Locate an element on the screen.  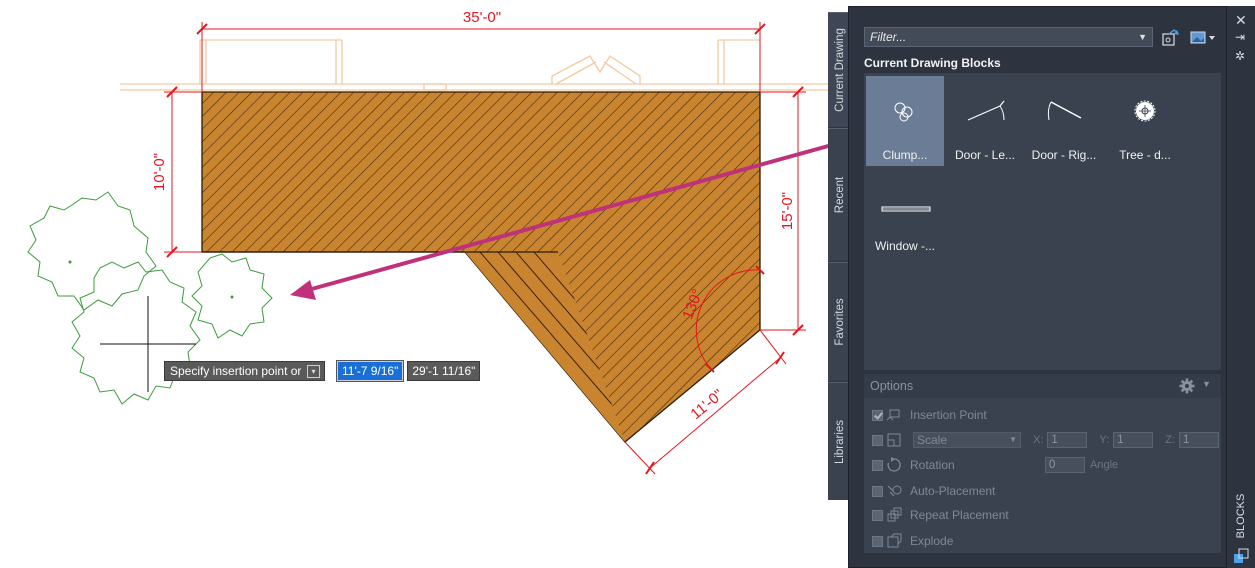
option-repeat-placement: Repeat Placement is located at coordinates (940, 515).